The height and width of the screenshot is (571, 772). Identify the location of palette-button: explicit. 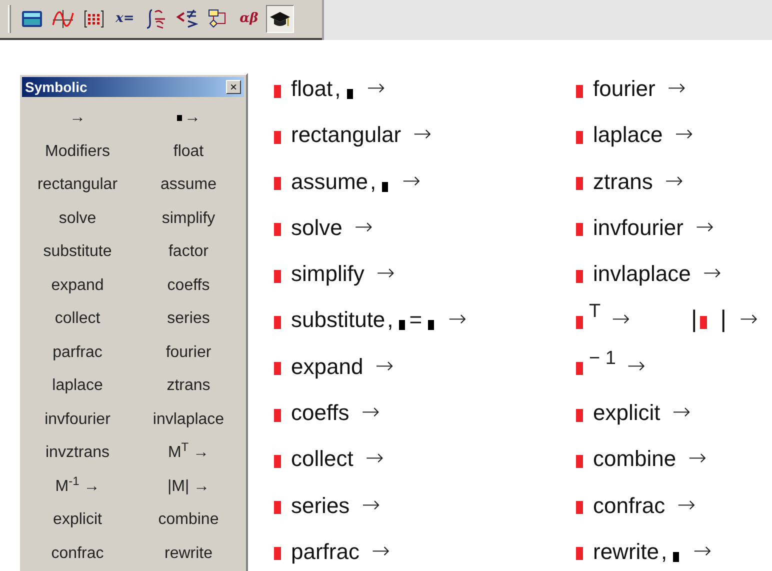
(77, 520).